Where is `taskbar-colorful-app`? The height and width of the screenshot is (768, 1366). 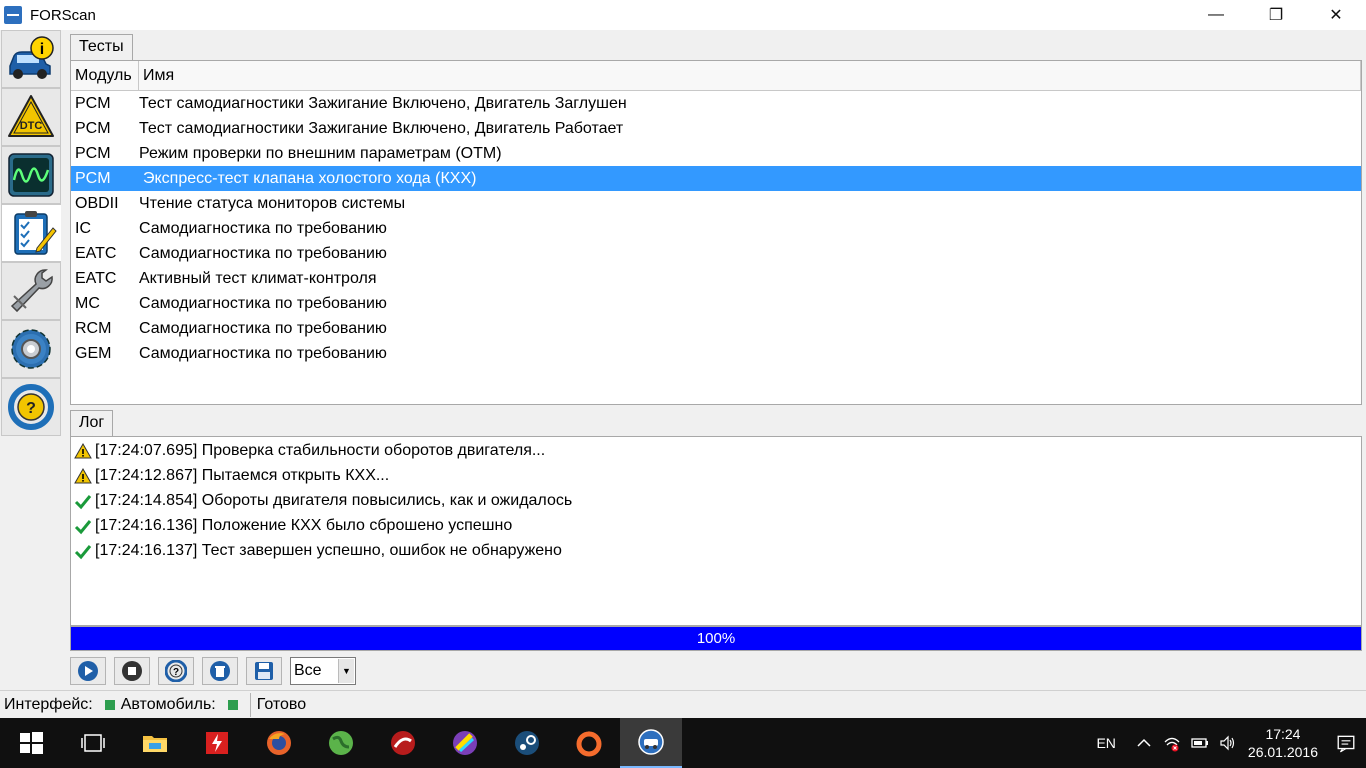 taskbar-colorful-app is located at coordinates (465, 743).